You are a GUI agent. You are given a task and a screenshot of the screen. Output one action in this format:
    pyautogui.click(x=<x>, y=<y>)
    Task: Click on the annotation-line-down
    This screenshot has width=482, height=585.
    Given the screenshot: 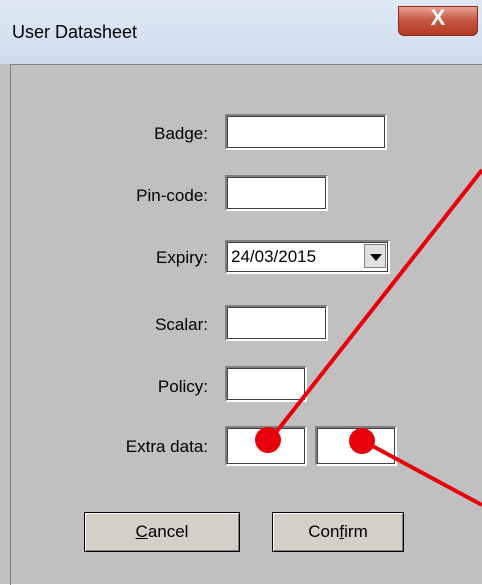 What is the action you would take?
    pyautogui.click(x=423, y=473)
    